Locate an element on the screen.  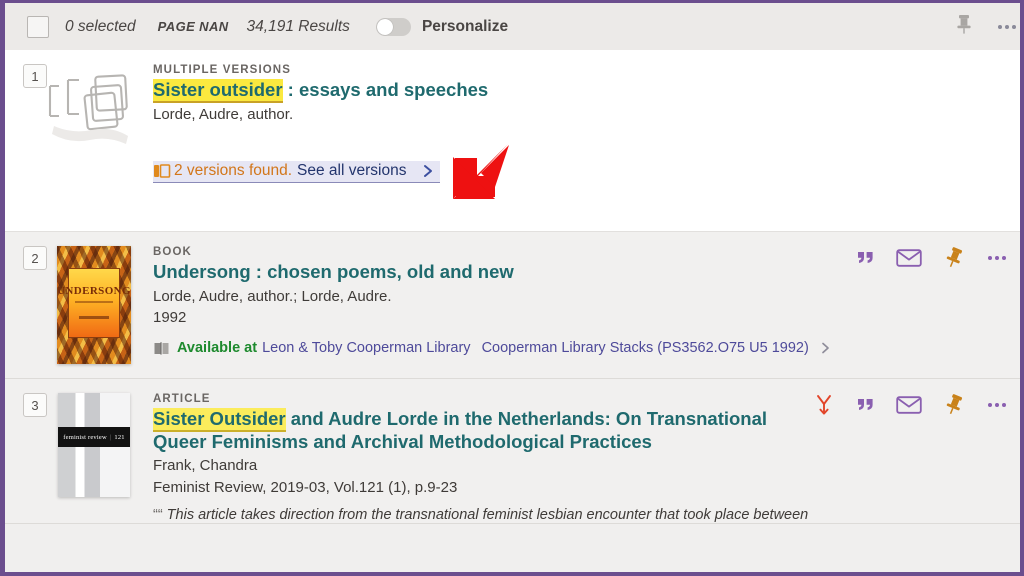
selected-count-label: 0 selected is located at coordinates (100, 26).